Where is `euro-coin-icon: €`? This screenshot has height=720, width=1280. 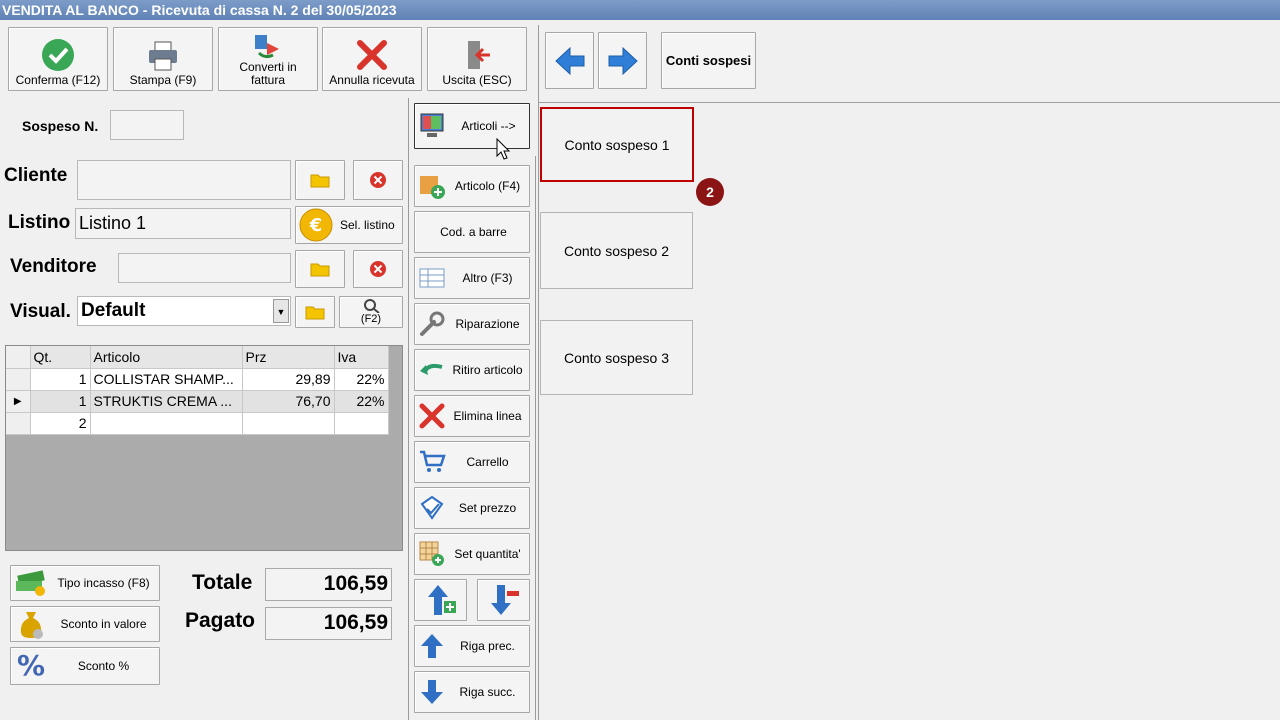 euro-coin-icon: € is located at coordinates (316, 225).